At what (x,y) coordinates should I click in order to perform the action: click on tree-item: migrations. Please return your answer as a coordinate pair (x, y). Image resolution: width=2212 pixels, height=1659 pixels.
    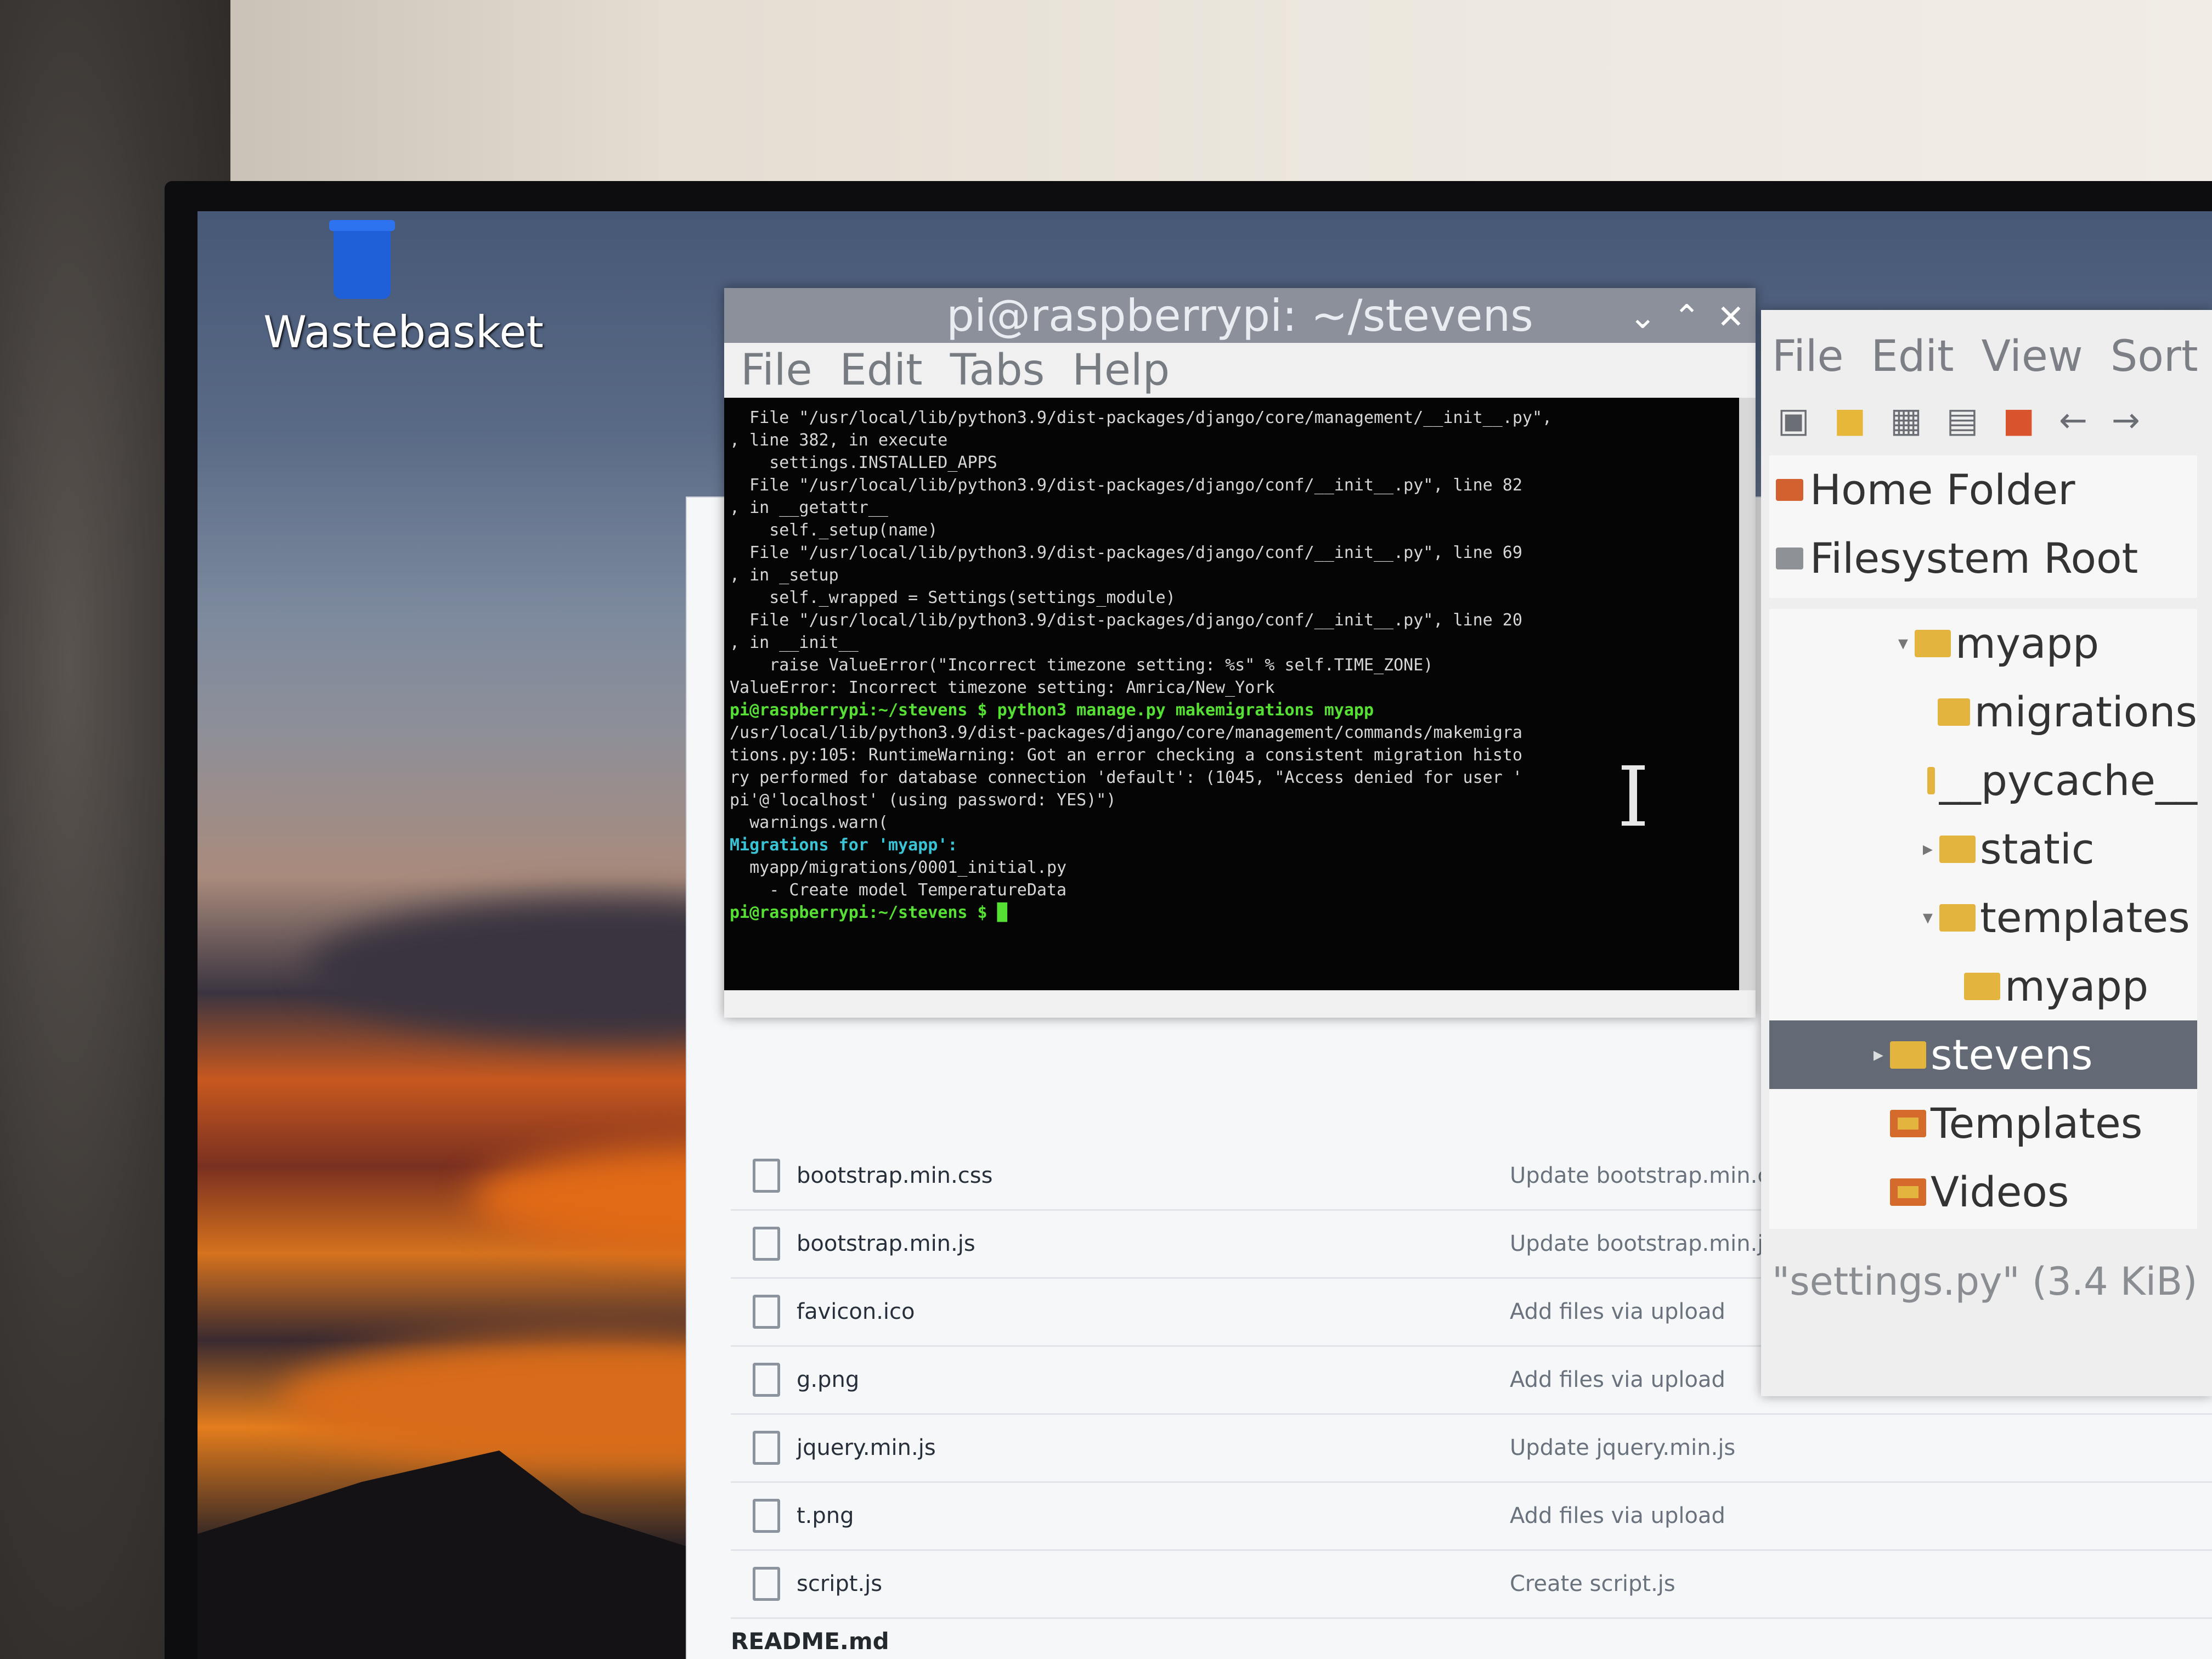
    Looking at the image, I should click on (1983, 712).